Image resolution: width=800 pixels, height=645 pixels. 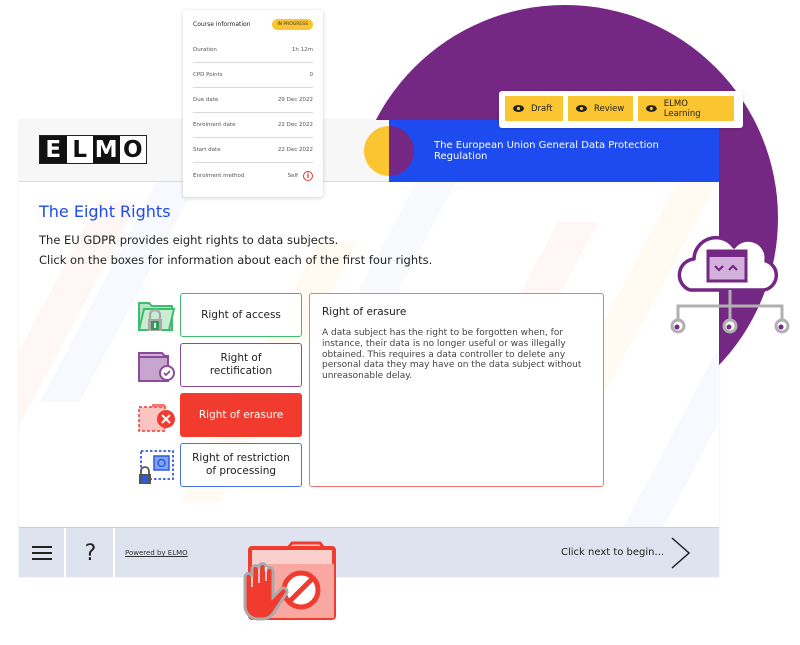 What do you see at coordinates (682, 108) in the screenshot?
I see `elmo-learning-label: ELMO Learning` at bounding box center [682, 108].